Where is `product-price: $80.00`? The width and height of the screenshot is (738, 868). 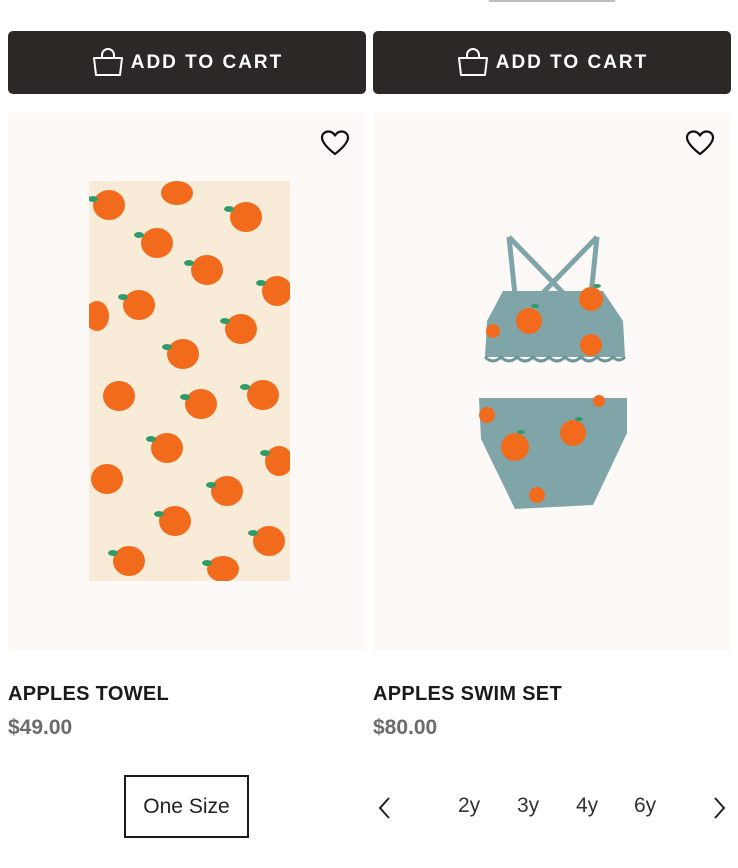 product-price: $80.00 is located at coordinates (405, 727).